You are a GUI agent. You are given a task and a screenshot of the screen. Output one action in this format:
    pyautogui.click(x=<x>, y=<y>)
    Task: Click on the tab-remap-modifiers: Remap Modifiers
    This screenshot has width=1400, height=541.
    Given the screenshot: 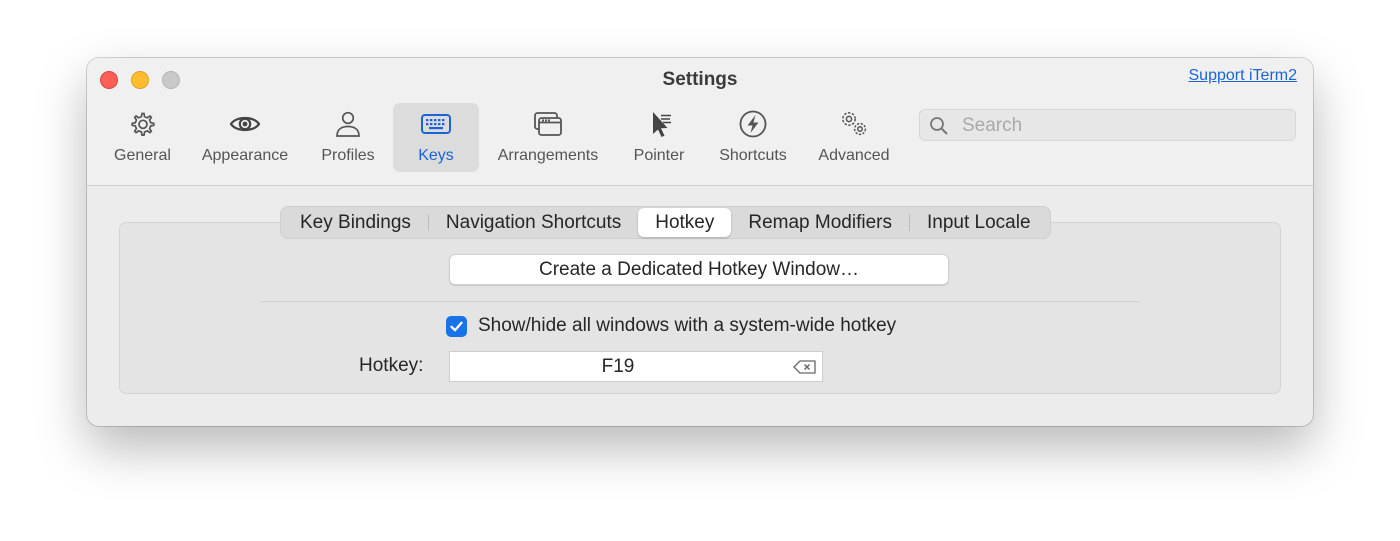 What is the action you would take?
    pyautogui.click(x=820, y=222)
    